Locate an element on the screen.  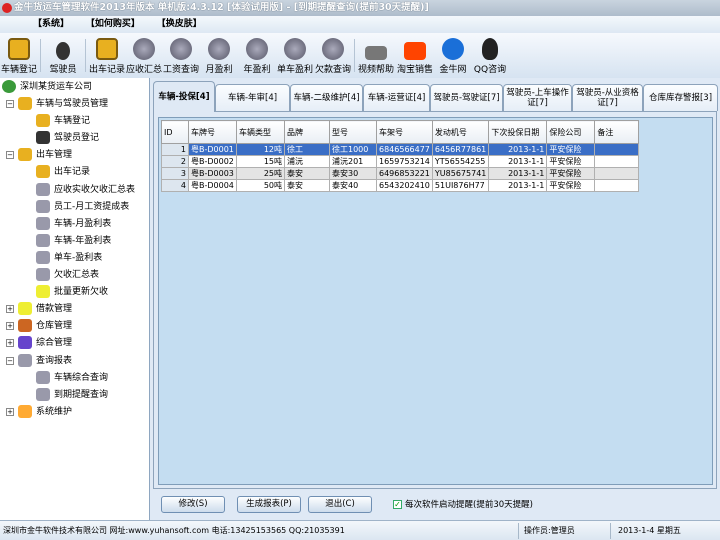
toolbar-taobao: 淘宝销售 is located at coordinates (415, 55).